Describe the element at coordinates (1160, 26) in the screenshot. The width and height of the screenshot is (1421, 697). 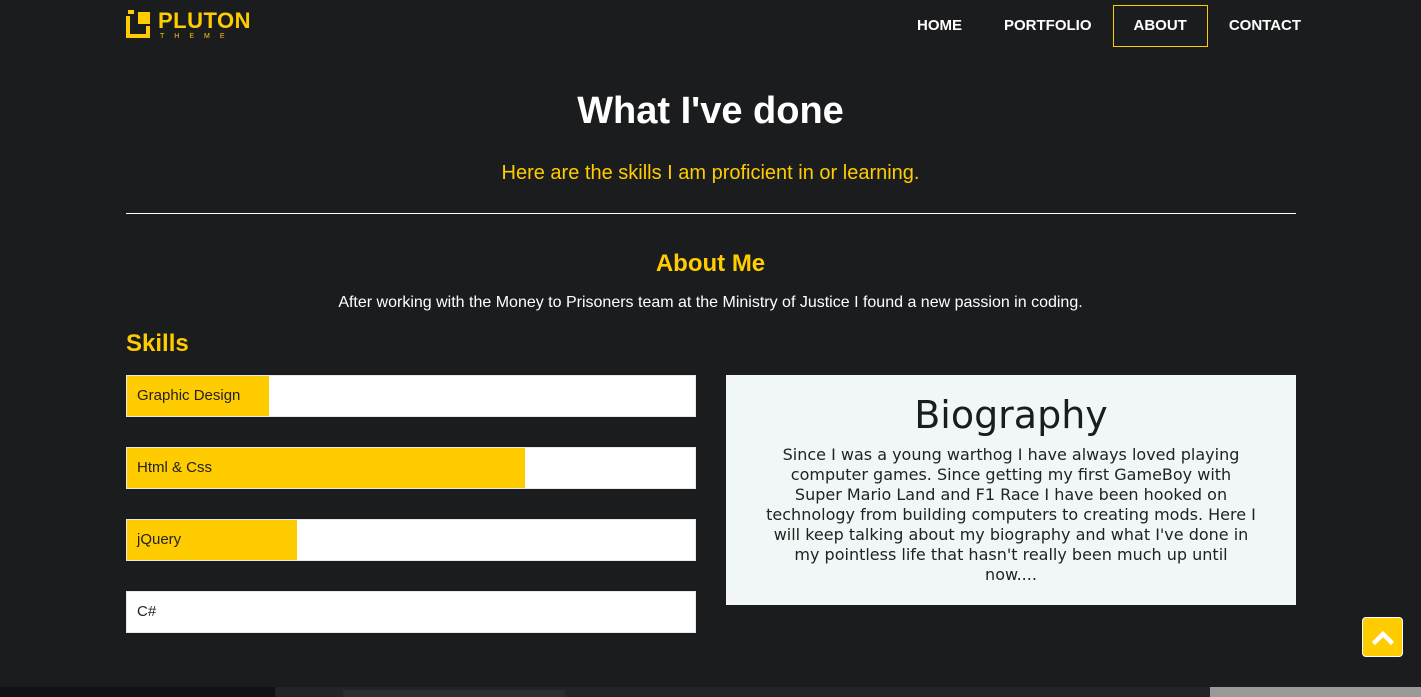
I see `nav-item-about: ABOUT` at that location.